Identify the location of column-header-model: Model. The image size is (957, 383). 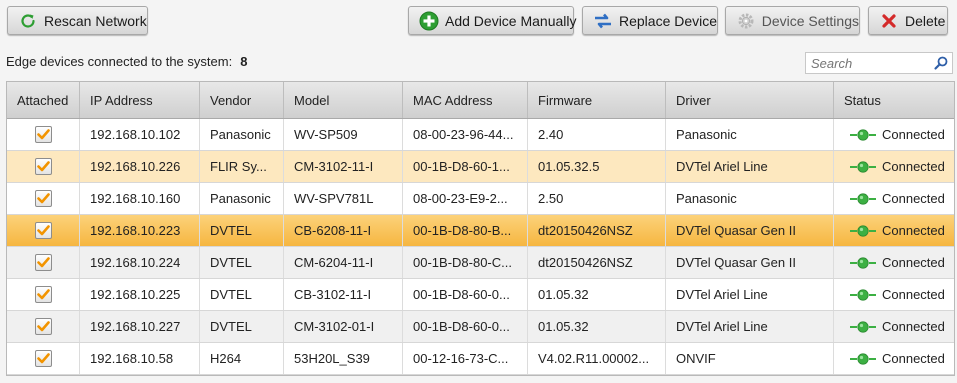
(343, 100).